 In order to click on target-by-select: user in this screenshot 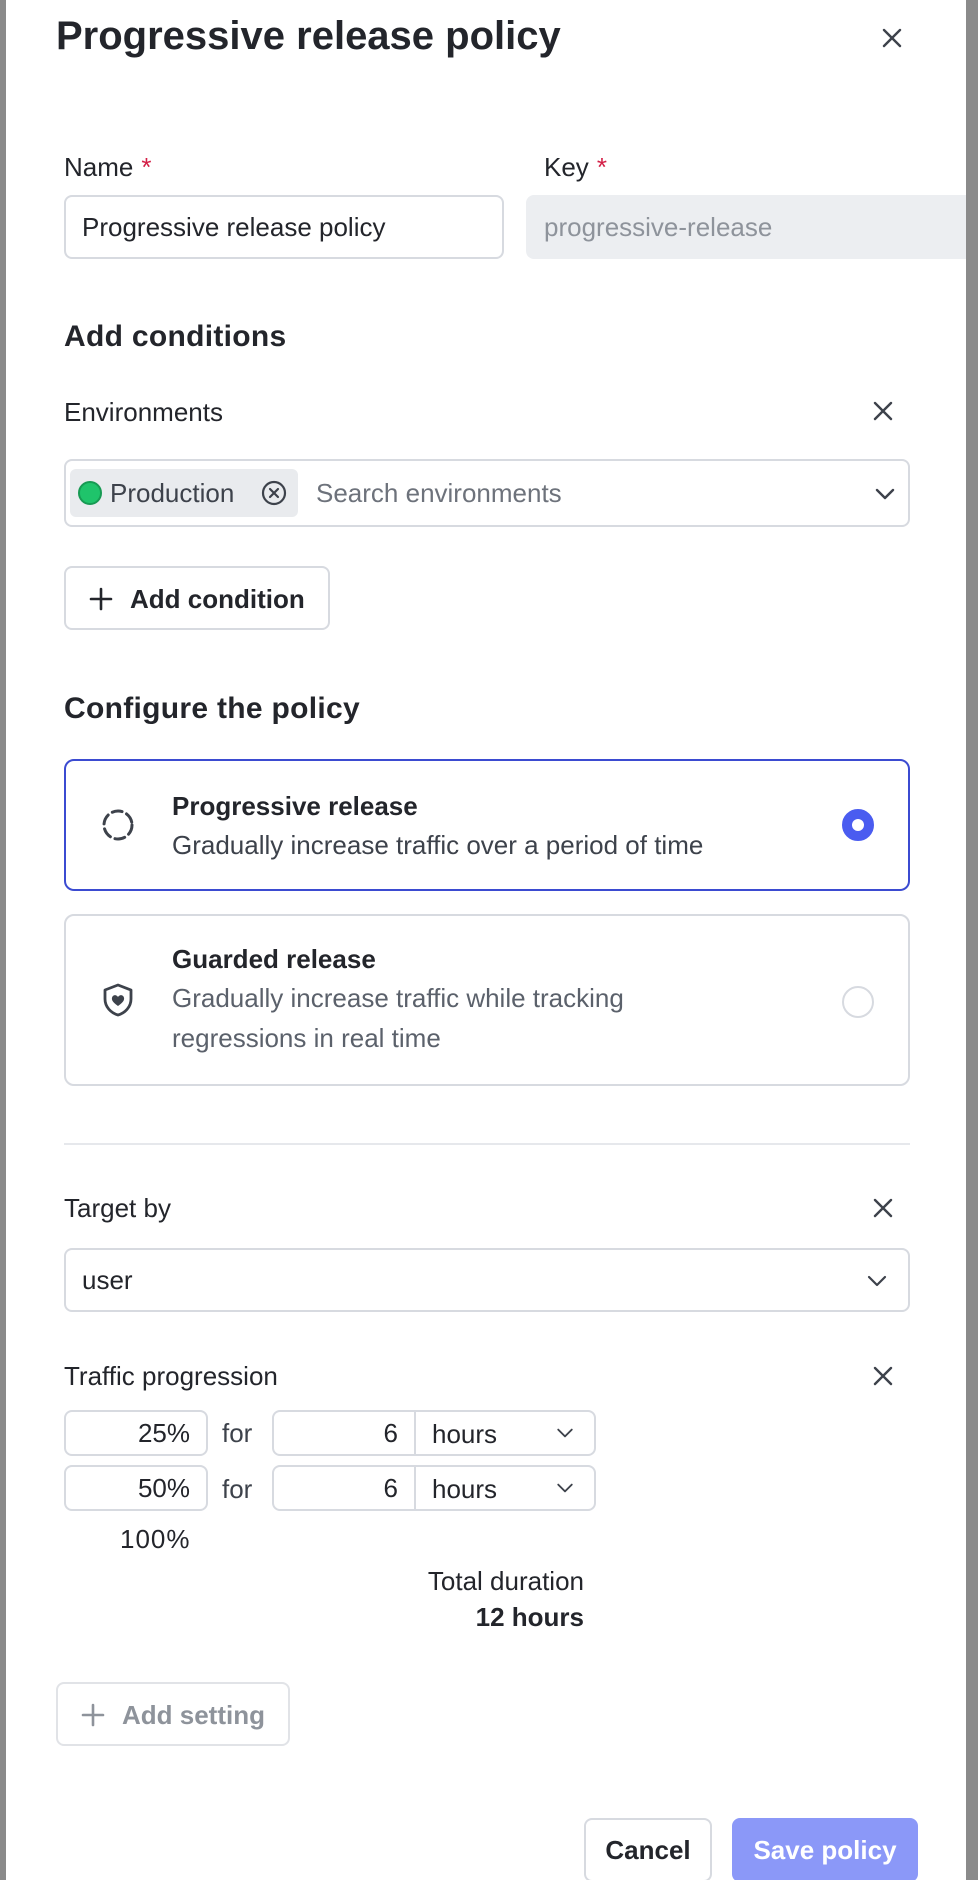, I will do `click(487, 1280)`.